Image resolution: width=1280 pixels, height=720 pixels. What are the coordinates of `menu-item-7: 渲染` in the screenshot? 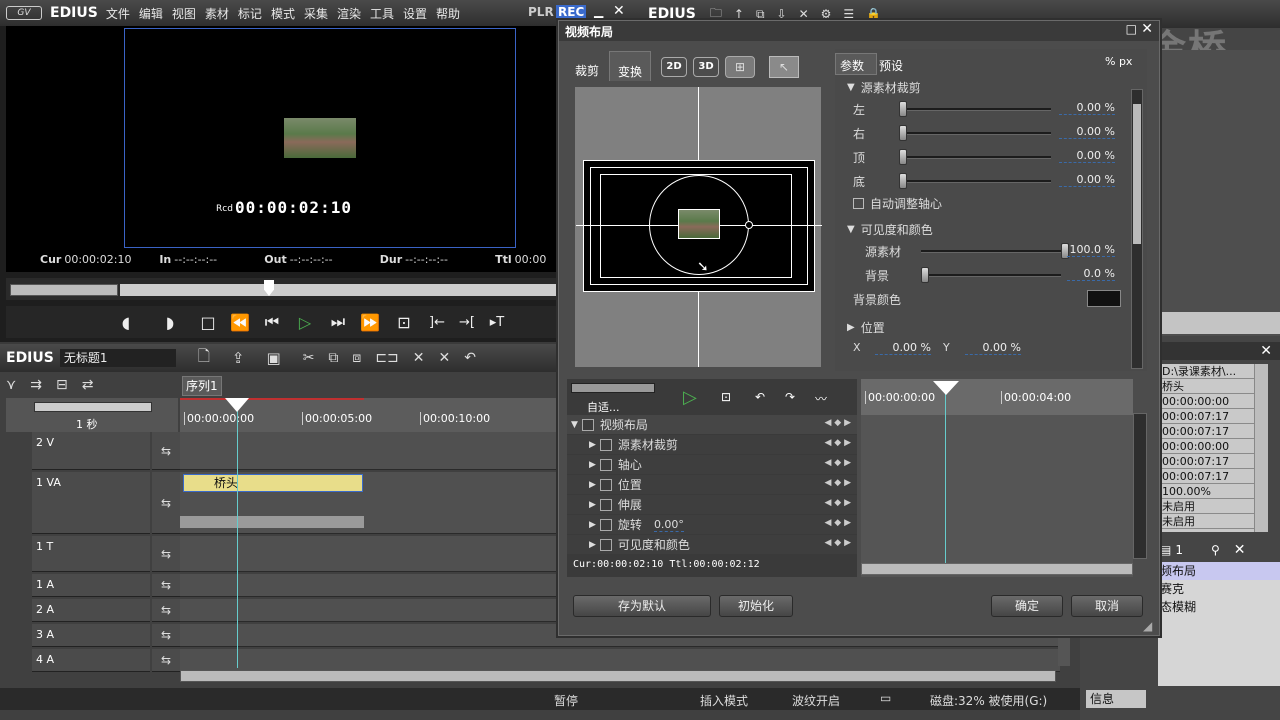 It's located at (349, 13).